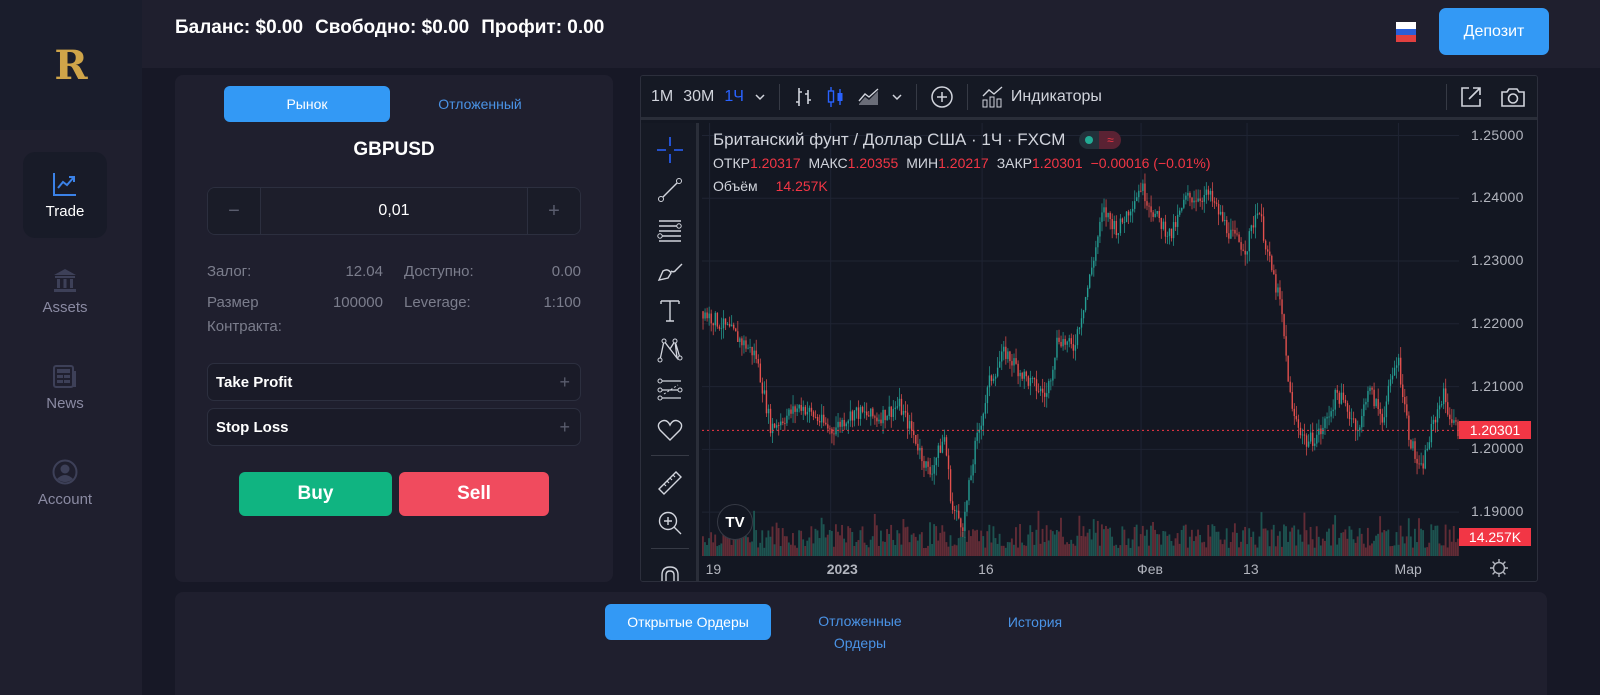 This screenshot has height=695, width=1600. What do you see at coordinates (897, 97) in the screenshot?
I see `chart-type-dropdown-chevron-icon` at bounding box center [897, 97].